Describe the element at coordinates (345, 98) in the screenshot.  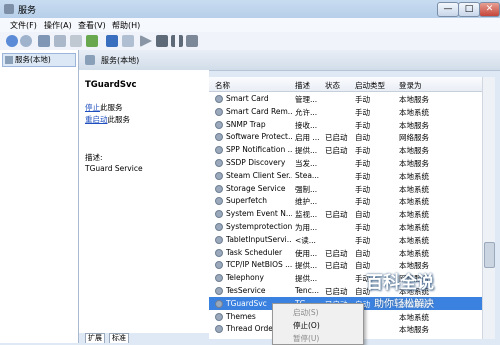
I see `table-row: Smart Card 管理... 手动 本地服务` at that location.